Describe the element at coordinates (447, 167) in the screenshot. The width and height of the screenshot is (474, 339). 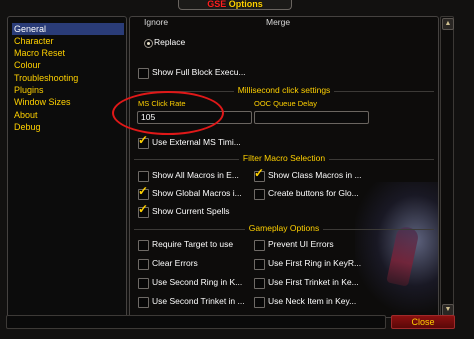
I see `settings-scrollbar: ▲ ▼` at that location.